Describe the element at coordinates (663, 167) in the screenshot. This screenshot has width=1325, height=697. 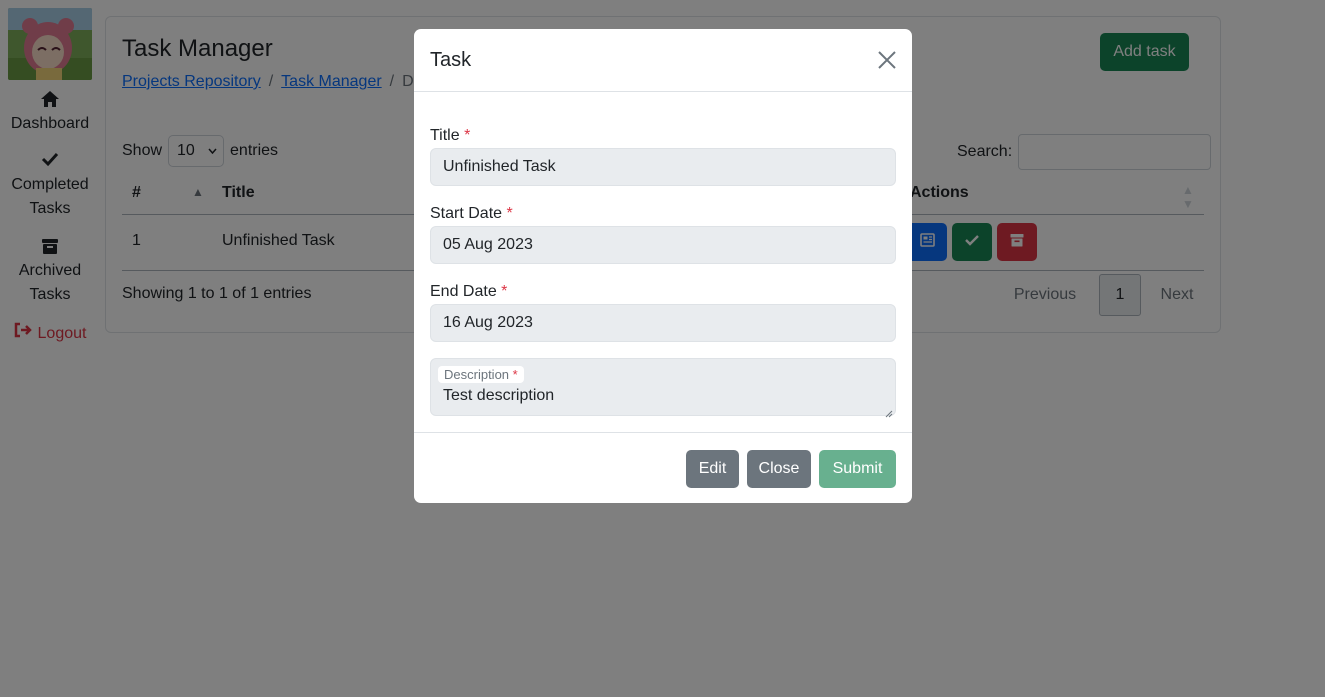
I see `title-field: Unfinished Task` at that location.